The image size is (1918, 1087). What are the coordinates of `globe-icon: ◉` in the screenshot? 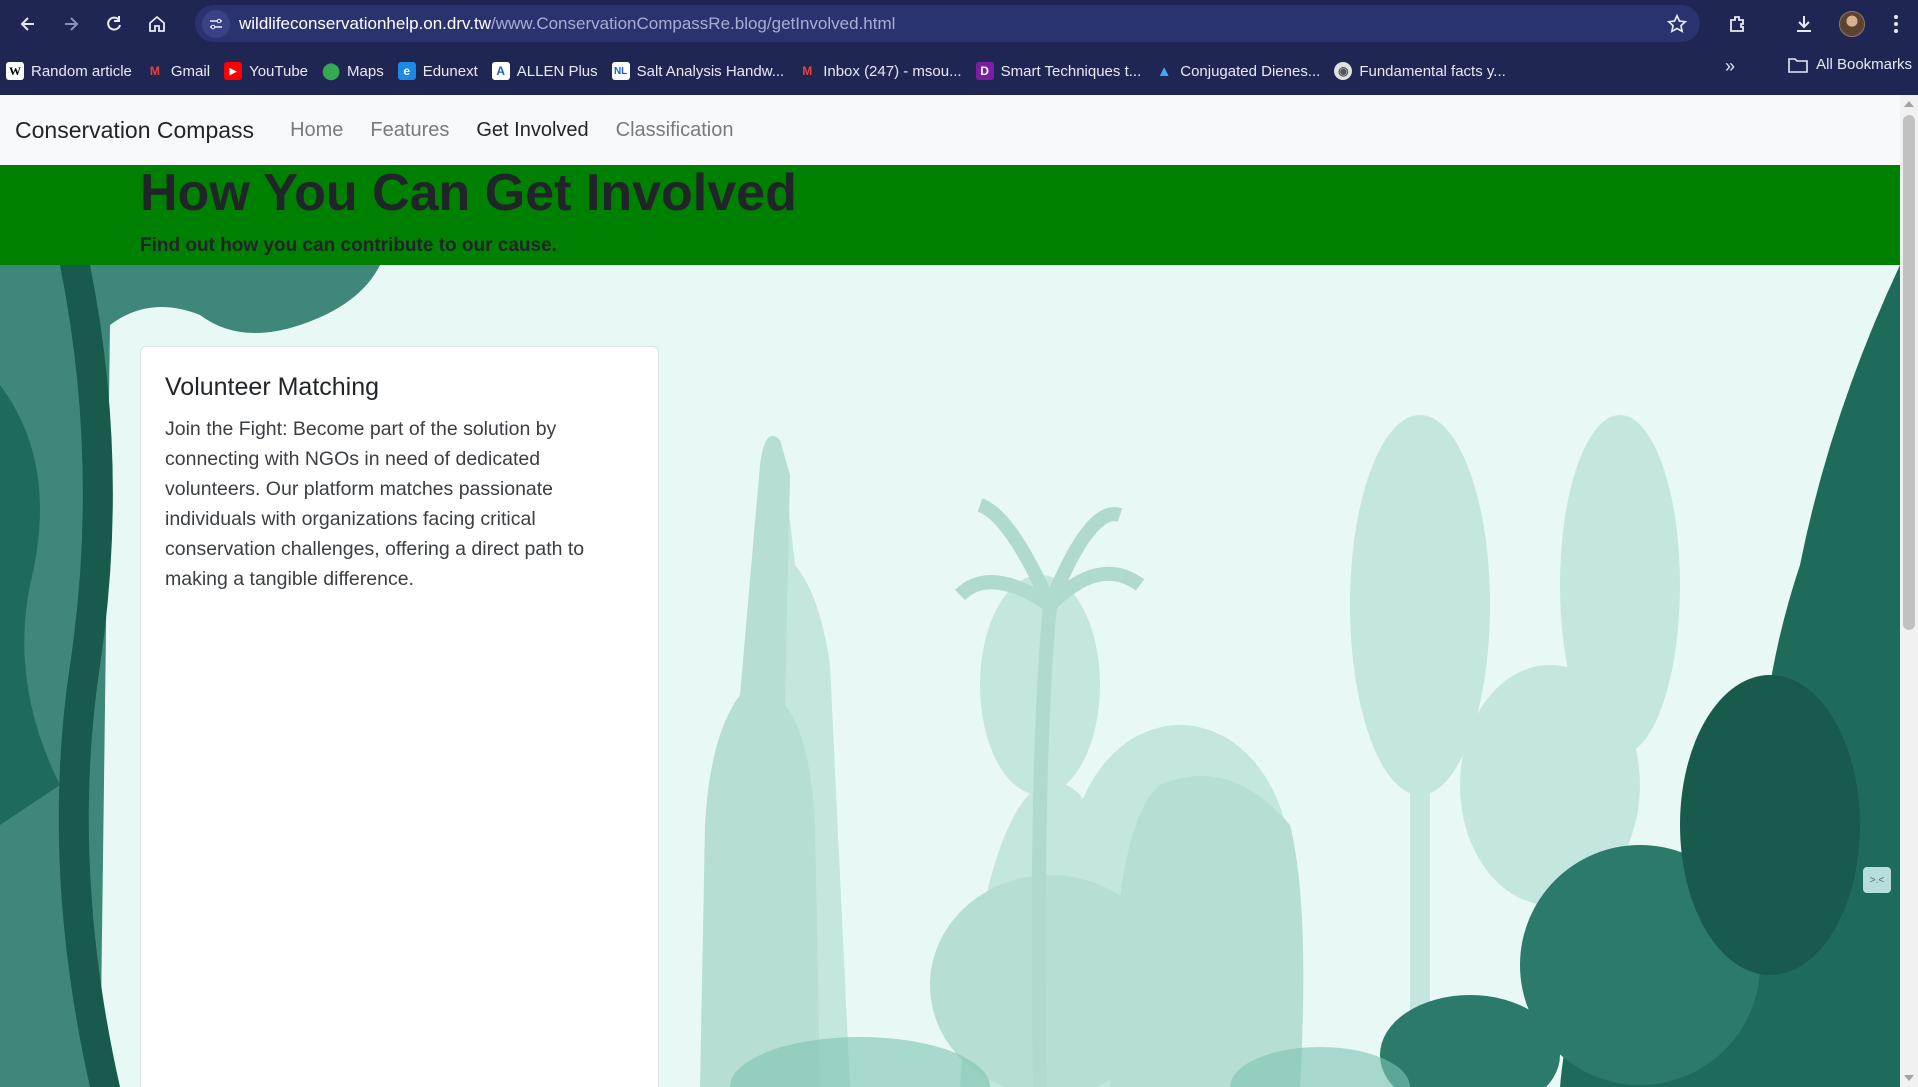 It's located at (1343, 71).